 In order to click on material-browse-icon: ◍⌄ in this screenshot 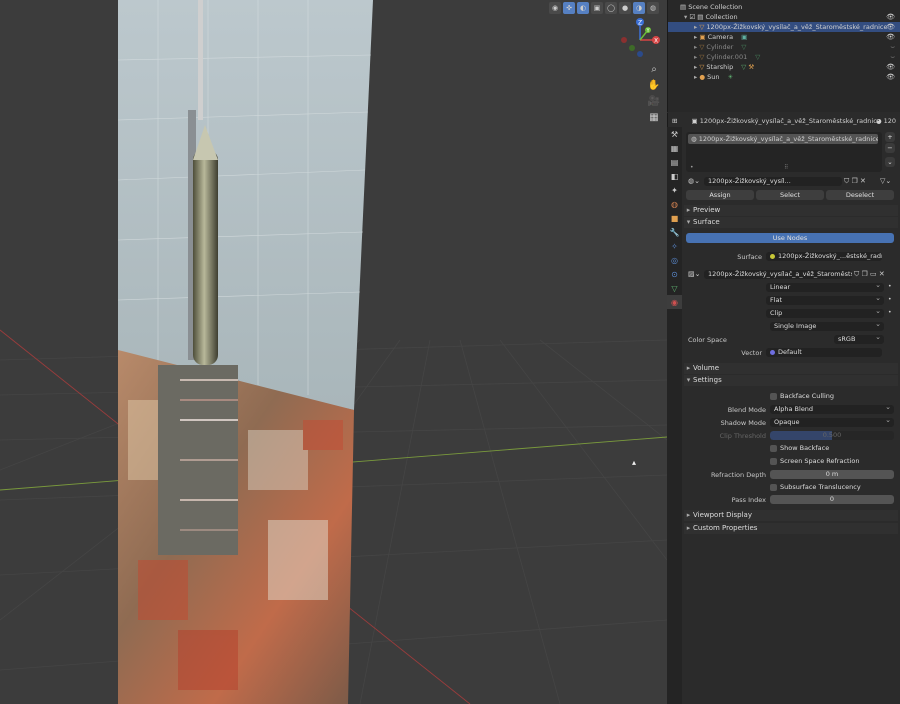, I will do `click(694, 181)`.